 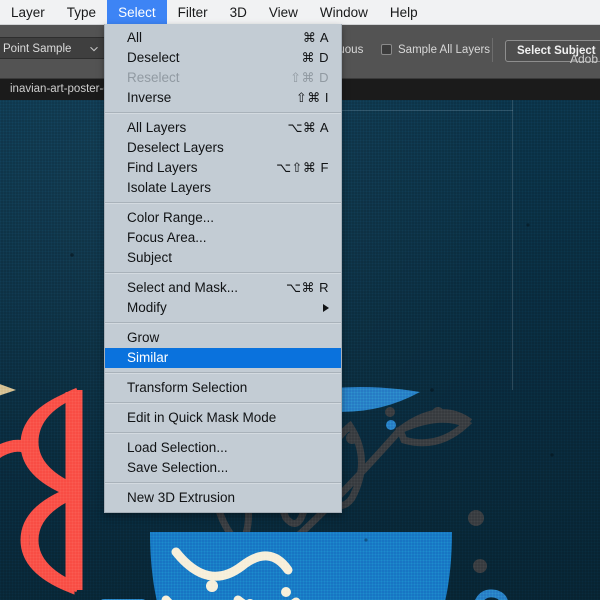 What do you see at coordinates (94, 49) in the screenshot?
I see `chevron-down-icon` at bounding box center [94, 49].